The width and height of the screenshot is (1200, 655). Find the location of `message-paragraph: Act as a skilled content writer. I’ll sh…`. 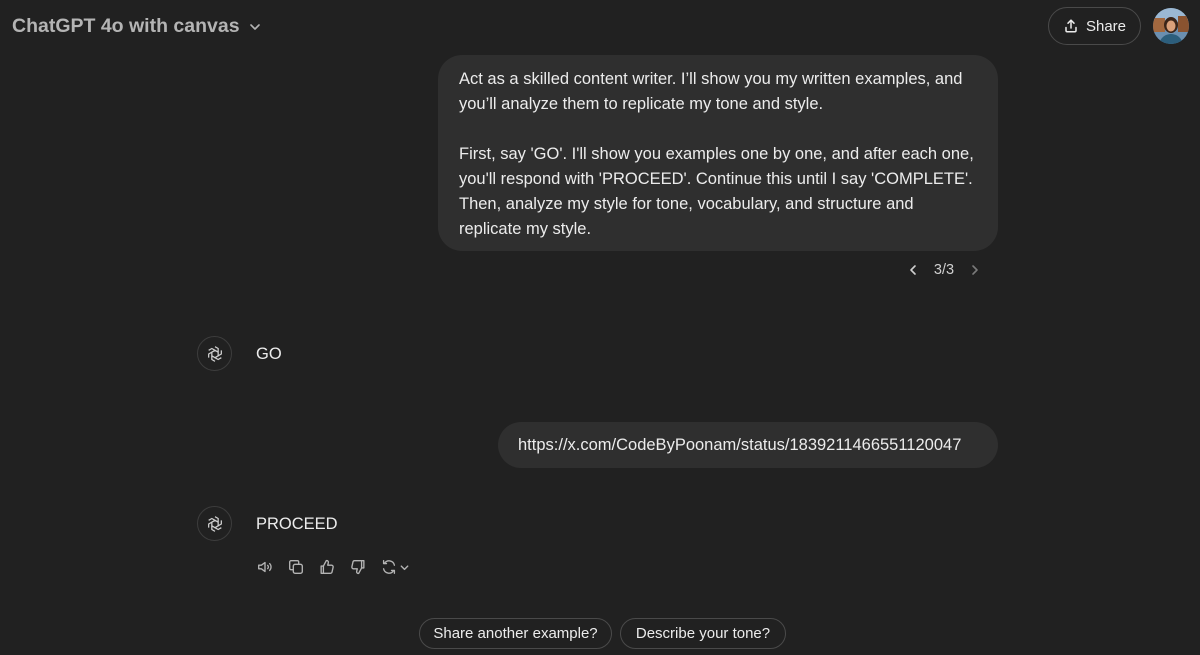

message-paragraph: Act as a skilled content writer. I’ll sh… is located at coordinates (711, 91).